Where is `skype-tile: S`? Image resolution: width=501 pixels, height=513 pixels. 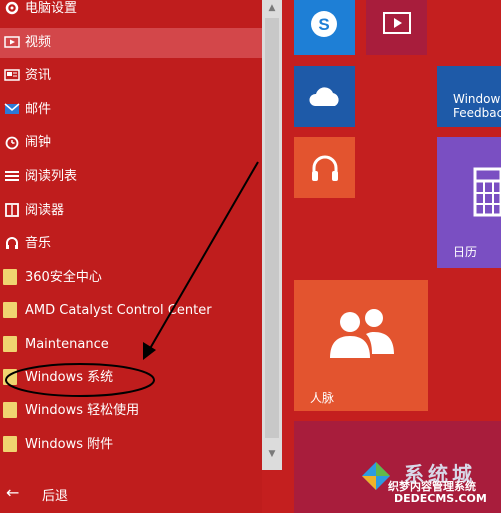
skype-tile: S is located at coordinates (324, 27).